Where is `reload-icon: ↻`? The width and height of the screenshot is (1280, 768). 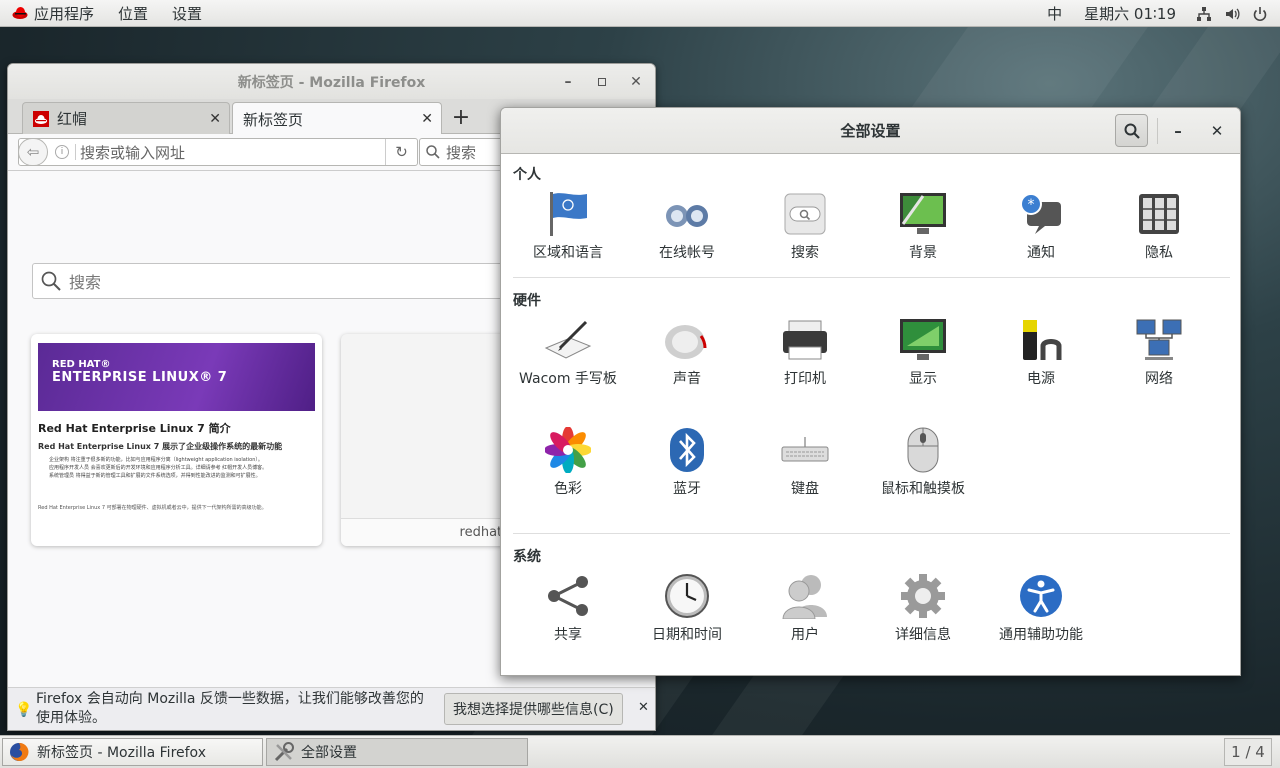 reload-icon: ↻ is located at coordinates (401, 152).